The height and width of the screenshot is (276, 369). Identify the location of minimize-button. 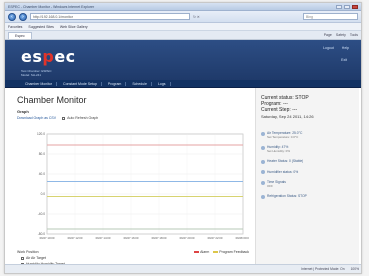
(339, 6).